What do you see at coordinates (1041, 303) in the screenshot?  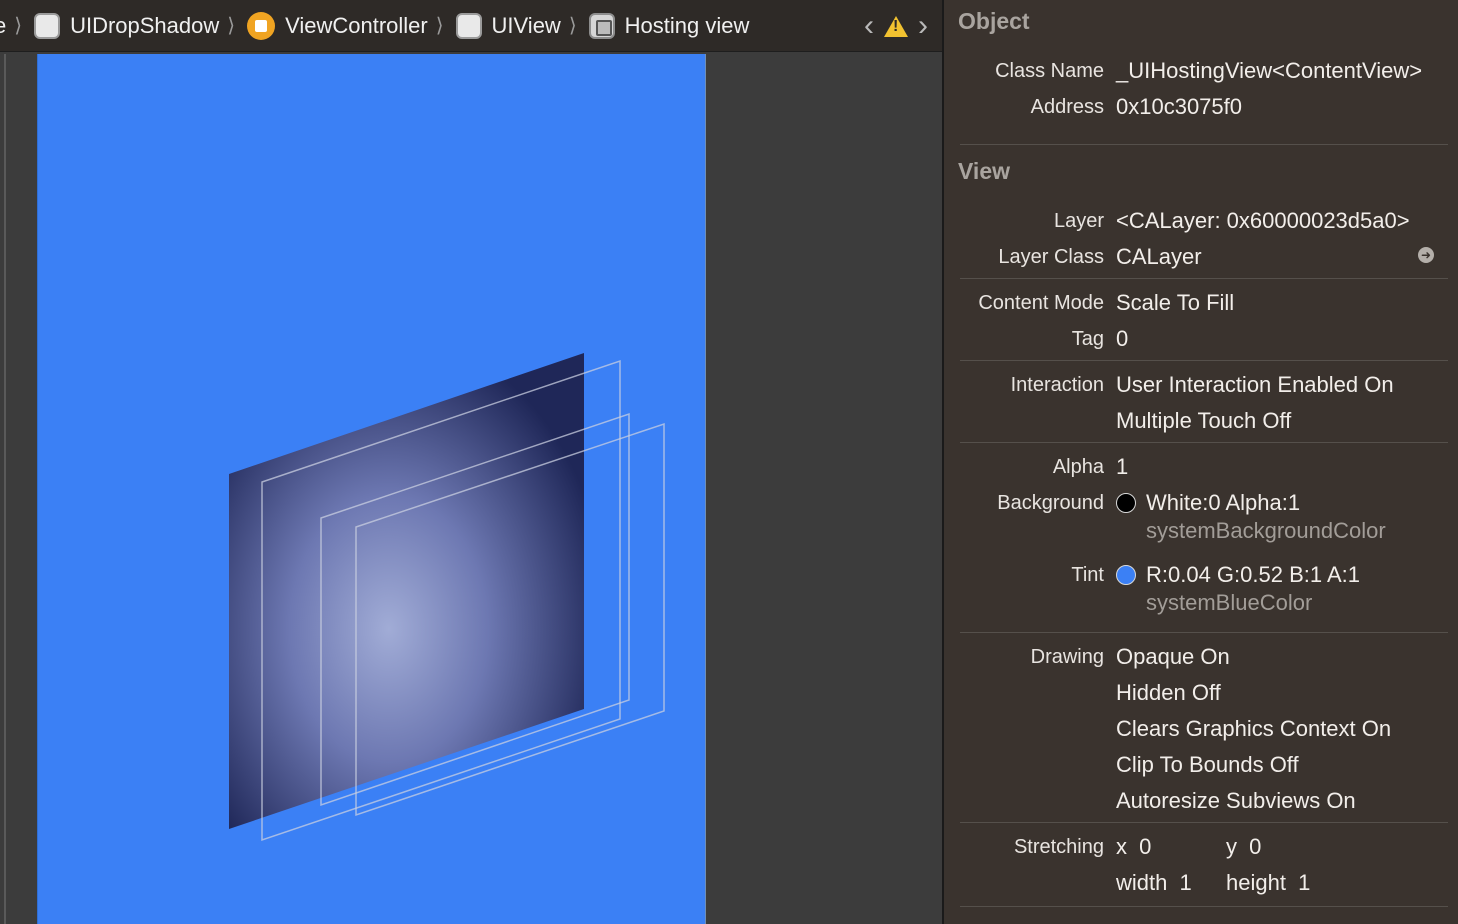 I see `content-mode-label: Content Mode` at bounding box center [1041, 303].